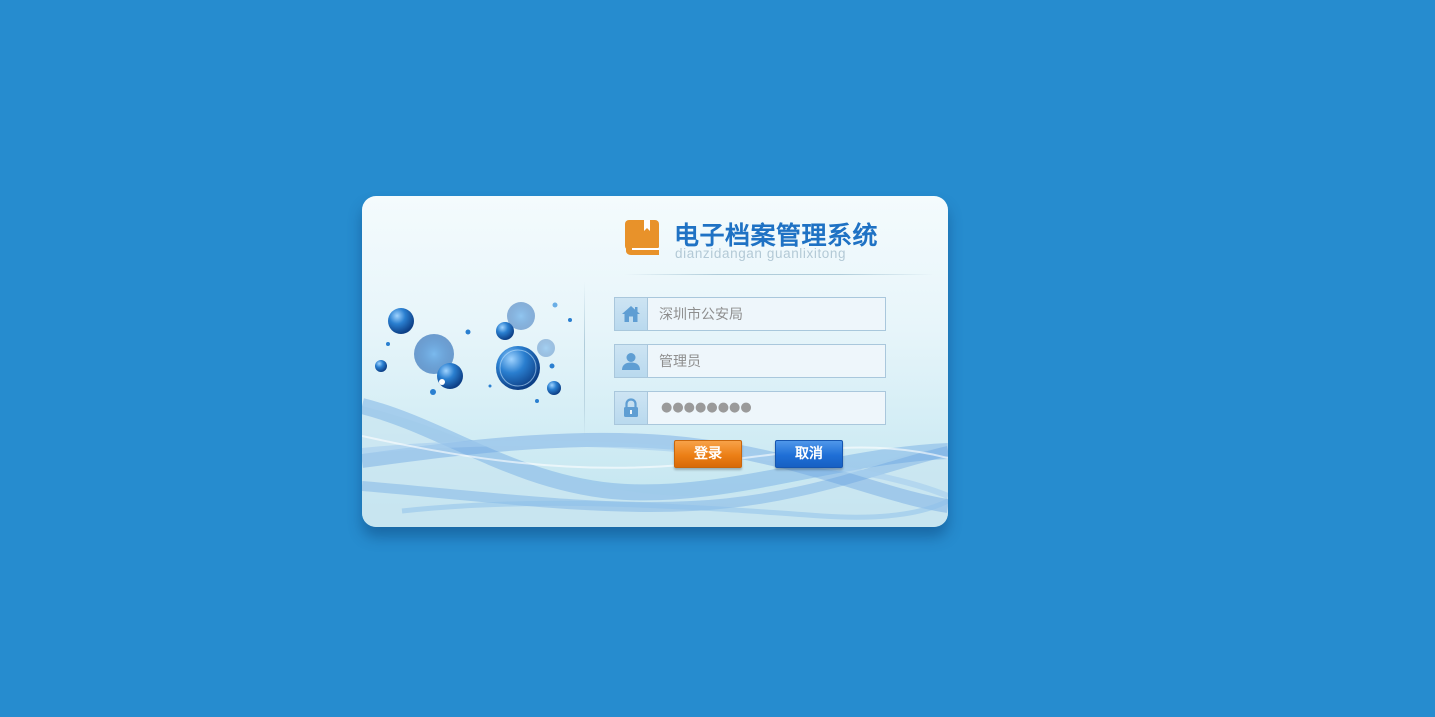 This screenshot has height=717, width=1435. What do you see at coordinates (642, 237) in the screenshot?
I see `book-logo-icon` at bounding box center [642, 237].